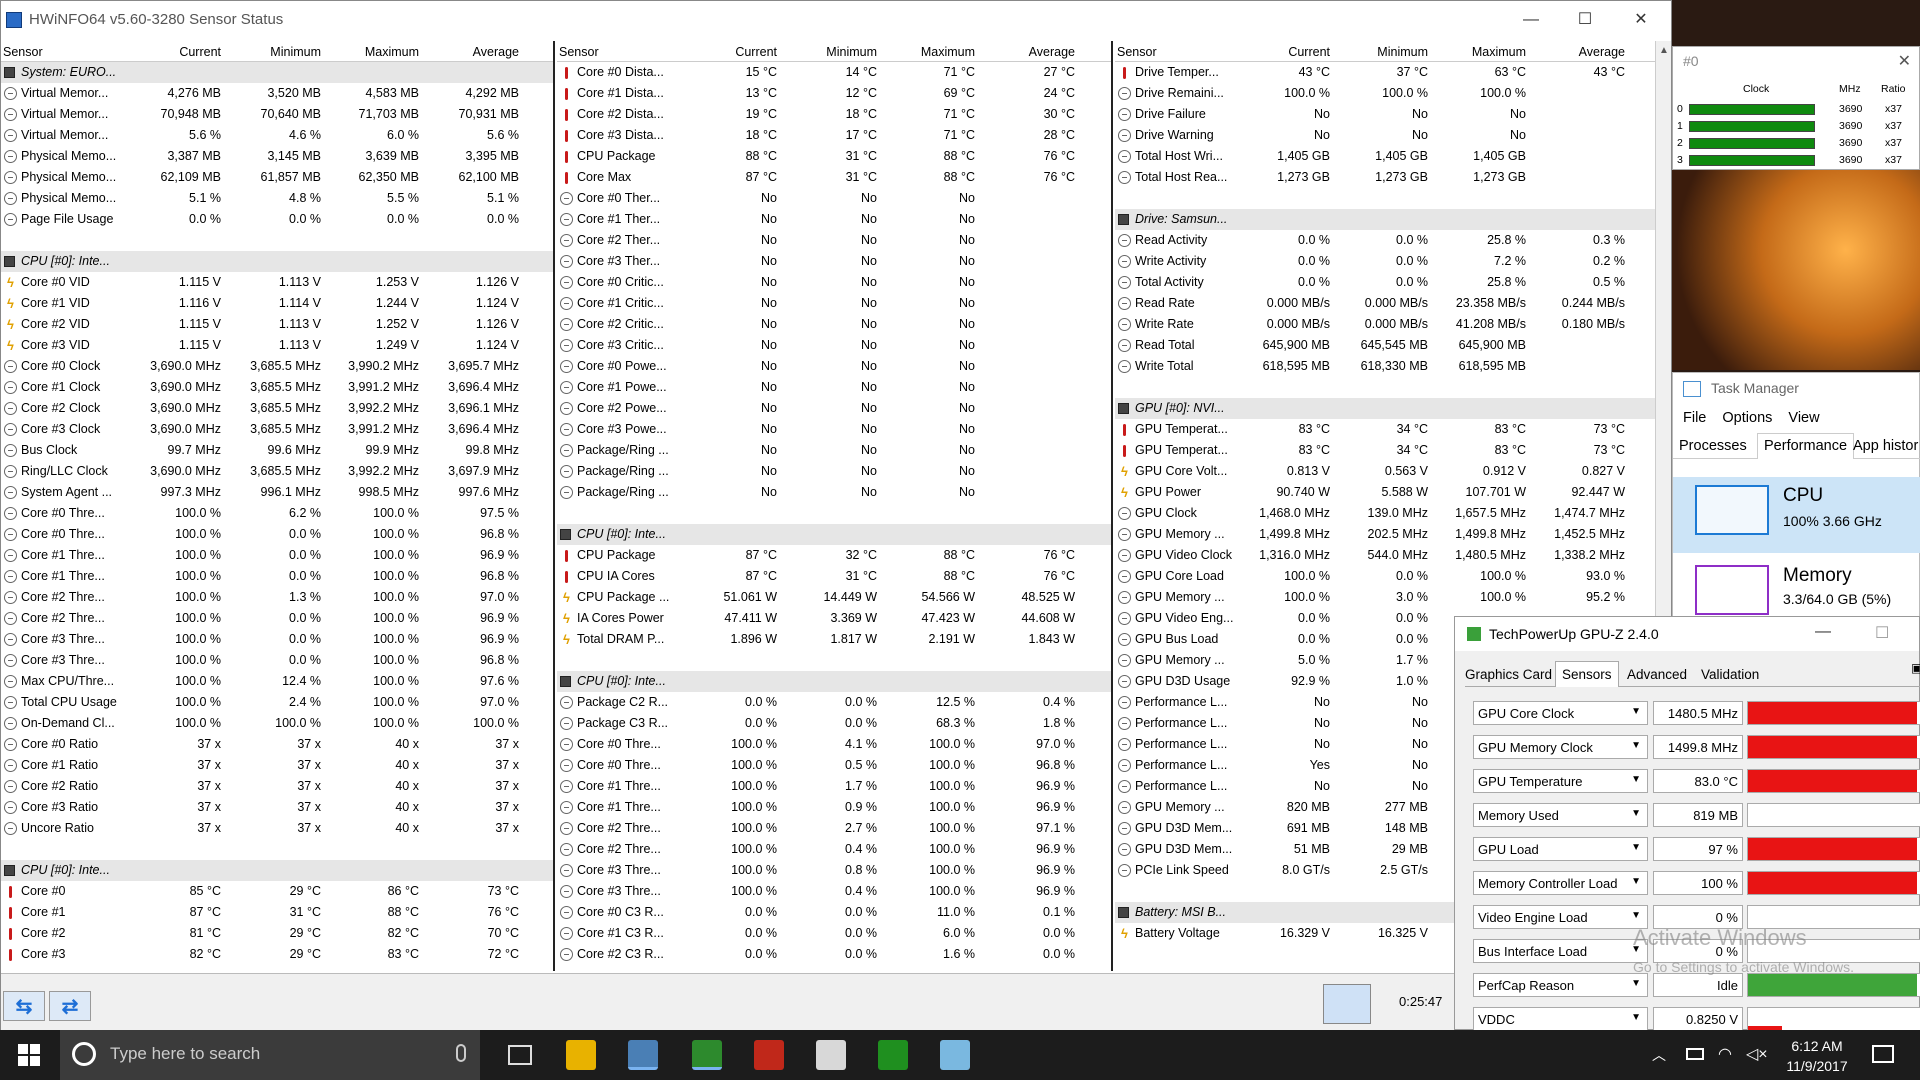  Describe the element at coordinates (1385, 429) in the screenshot. I see `sensor-row: GPU Temperat... 83 °C 34 °C 83 °C 73 °C` at that location.